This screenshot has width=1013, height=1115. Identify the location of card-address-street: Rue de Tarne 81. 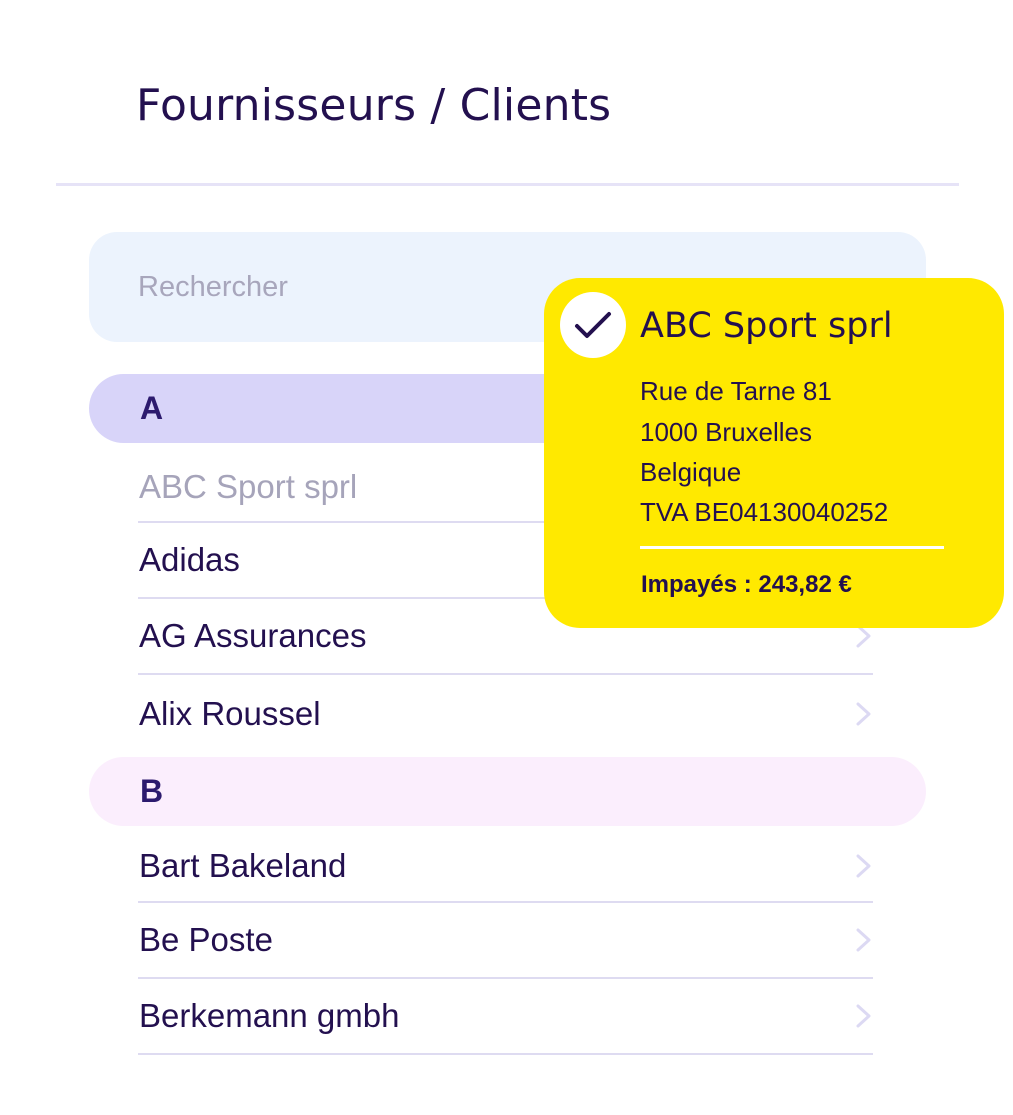
(736, 391).